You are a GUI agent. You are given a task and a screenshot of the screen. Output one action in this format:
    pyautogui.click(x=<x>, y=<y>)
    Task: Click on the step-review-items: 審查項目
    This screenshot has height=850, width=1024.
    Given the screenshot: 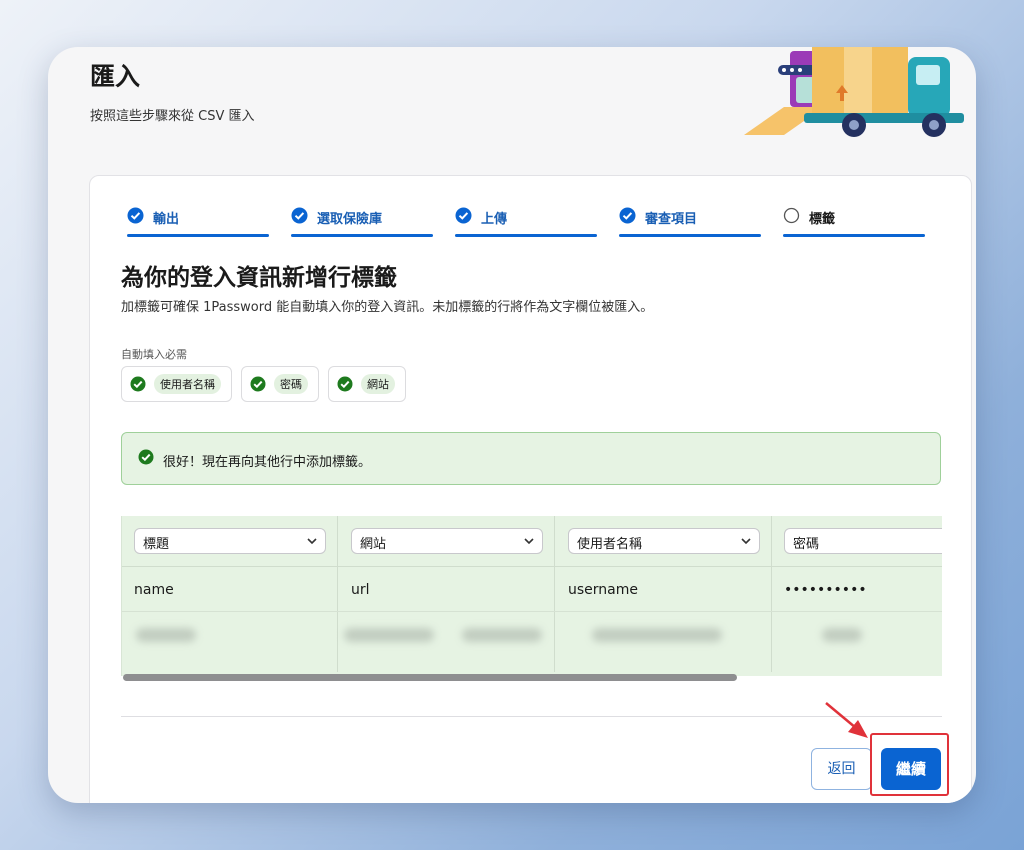 What is the action you would take?
    pyautogui.click(x=690, y=223)
    